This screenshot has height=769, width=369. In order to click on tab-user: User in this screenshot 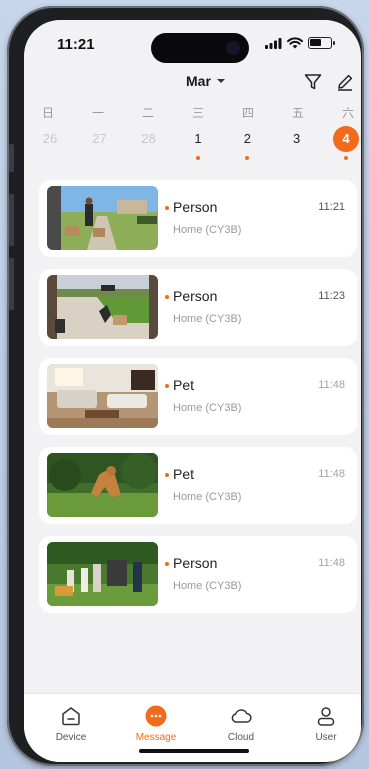, I will do `click(326, 723)`.